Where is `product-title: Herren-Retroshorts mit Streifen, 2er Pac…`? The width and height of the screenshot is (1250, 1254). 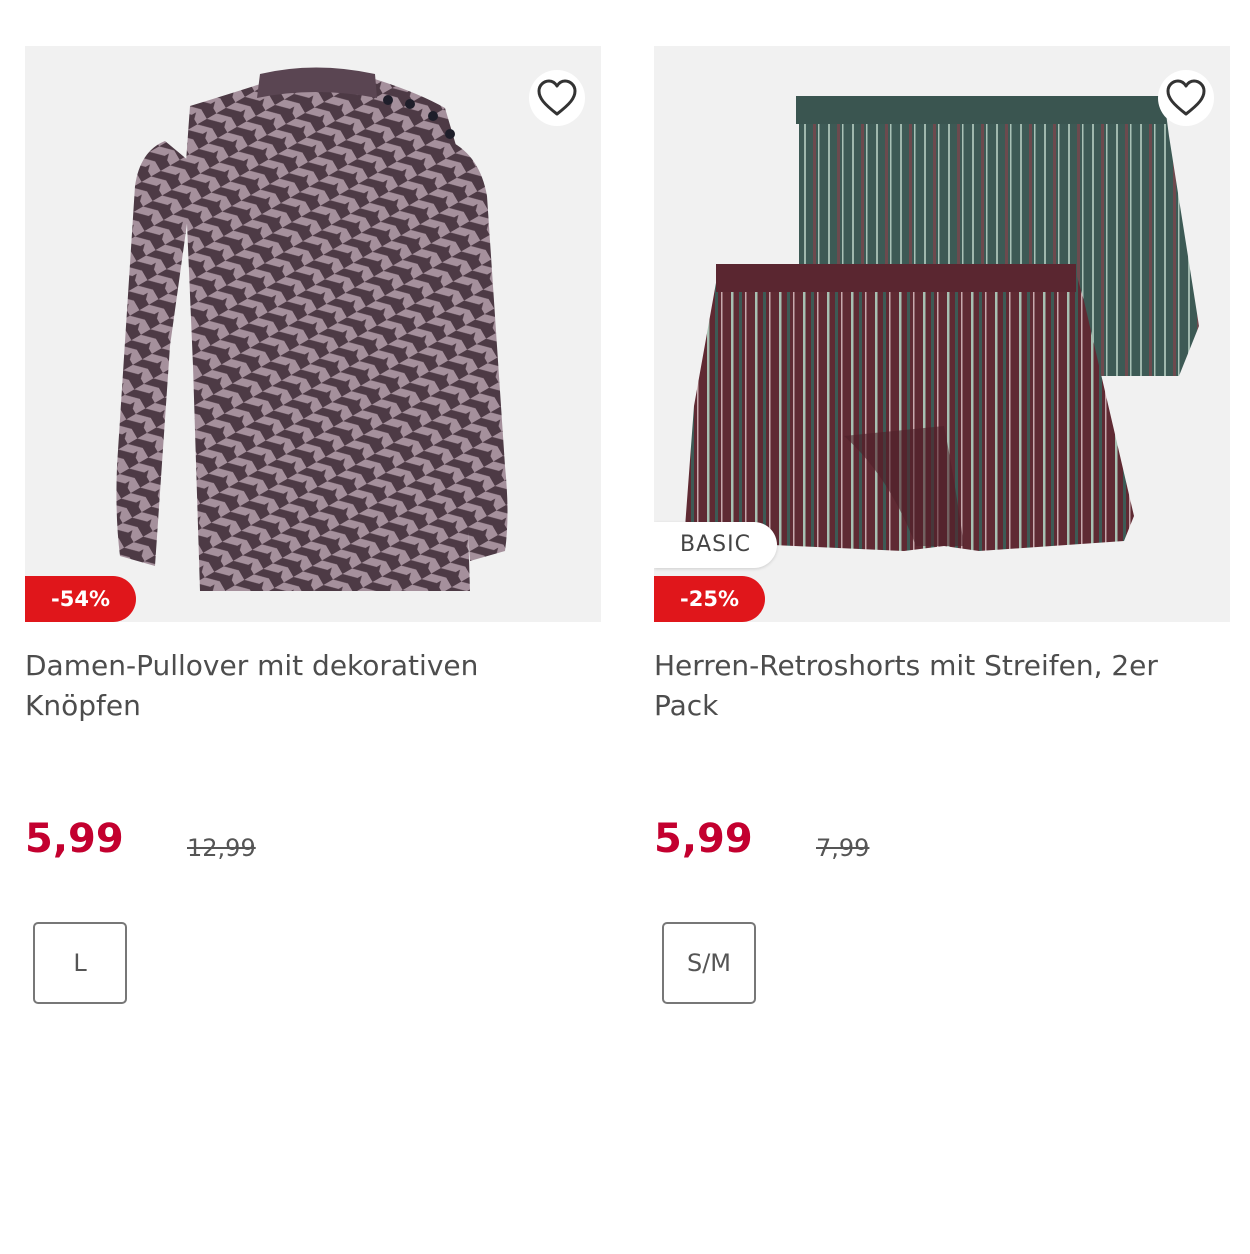 product-title: Herren-Retroshorts mit Streifen, 2er Pac… is located at coordinates (942, 706).